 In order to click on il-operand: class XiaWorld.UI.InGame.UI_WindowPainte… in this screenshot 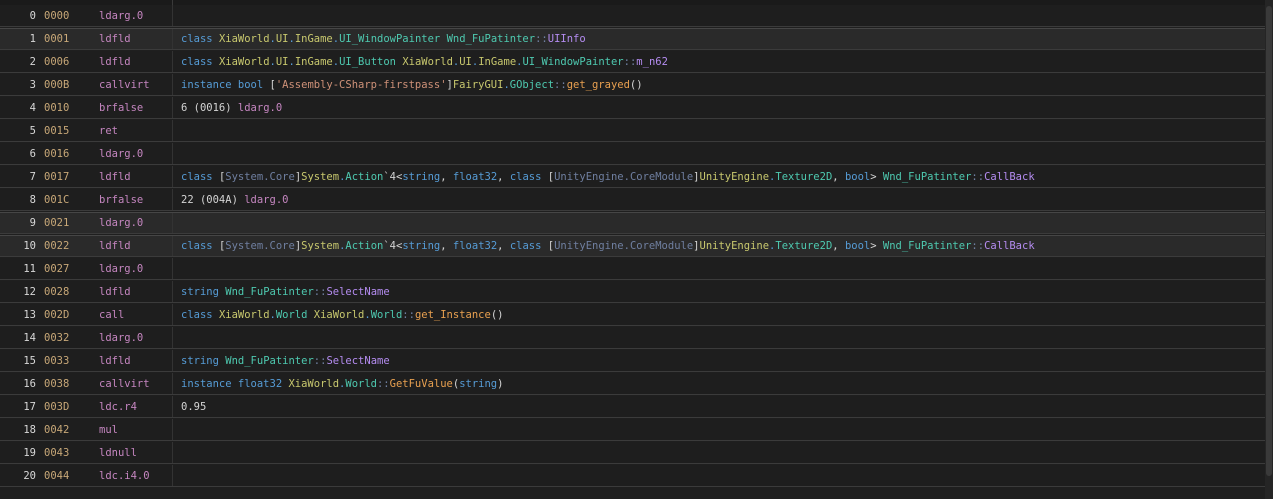, I will do `click(383, 39)`.